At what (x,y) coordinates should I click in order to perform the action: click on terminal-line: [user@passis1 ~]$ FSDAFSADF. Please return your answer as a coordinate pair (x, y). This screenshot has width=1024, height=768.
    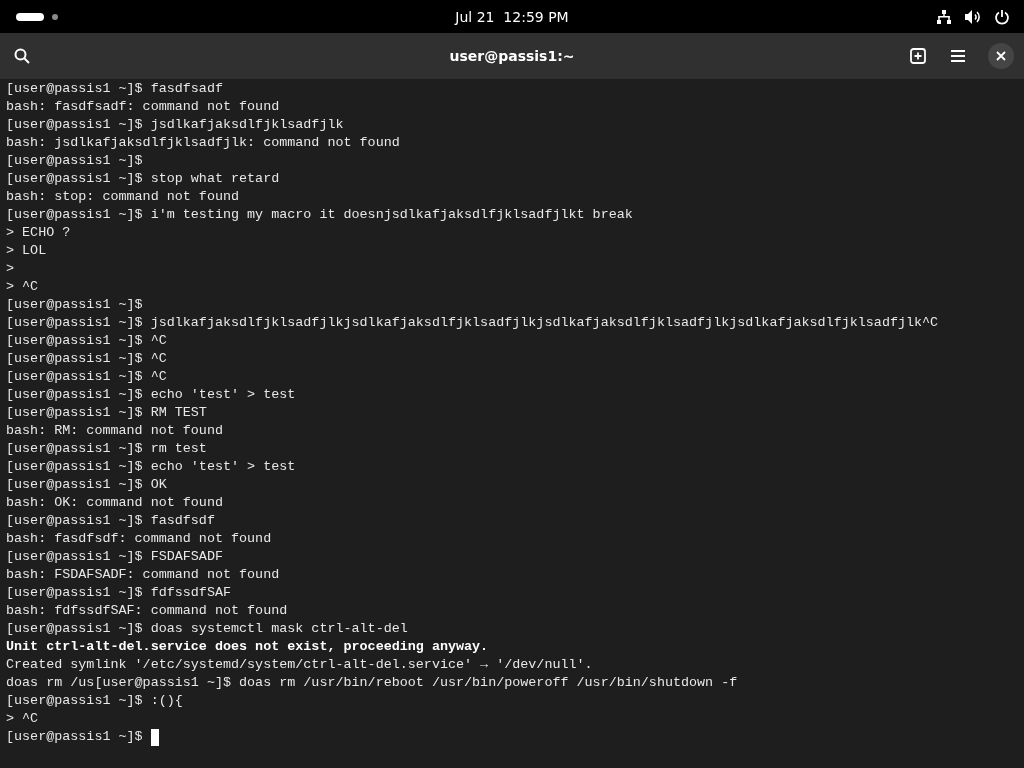
    Looking at the image, I should click on (114, 557).